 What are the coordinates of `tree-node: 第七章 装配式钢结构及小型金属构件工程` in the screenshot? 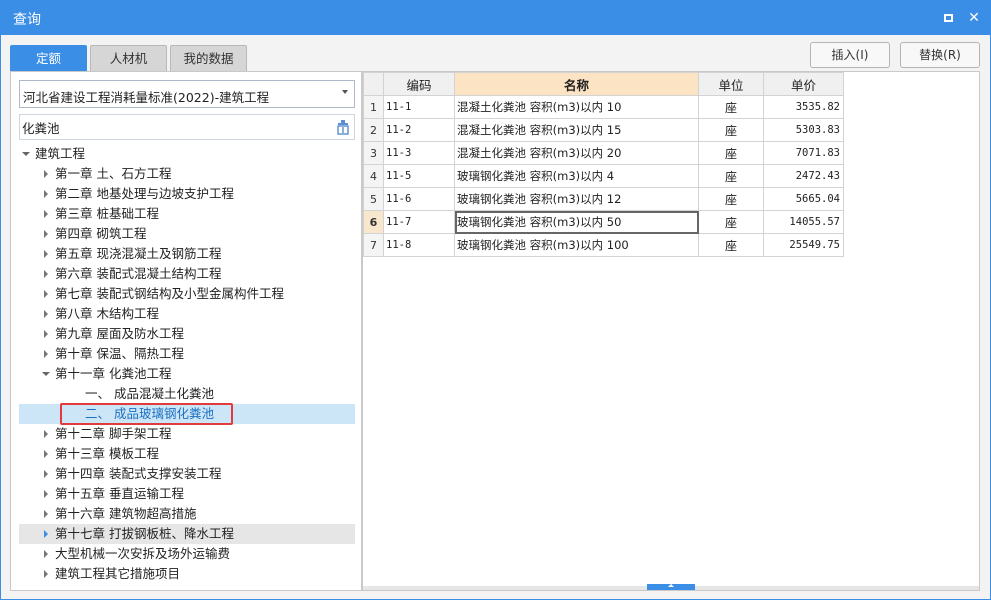 It's located at (187, 294).